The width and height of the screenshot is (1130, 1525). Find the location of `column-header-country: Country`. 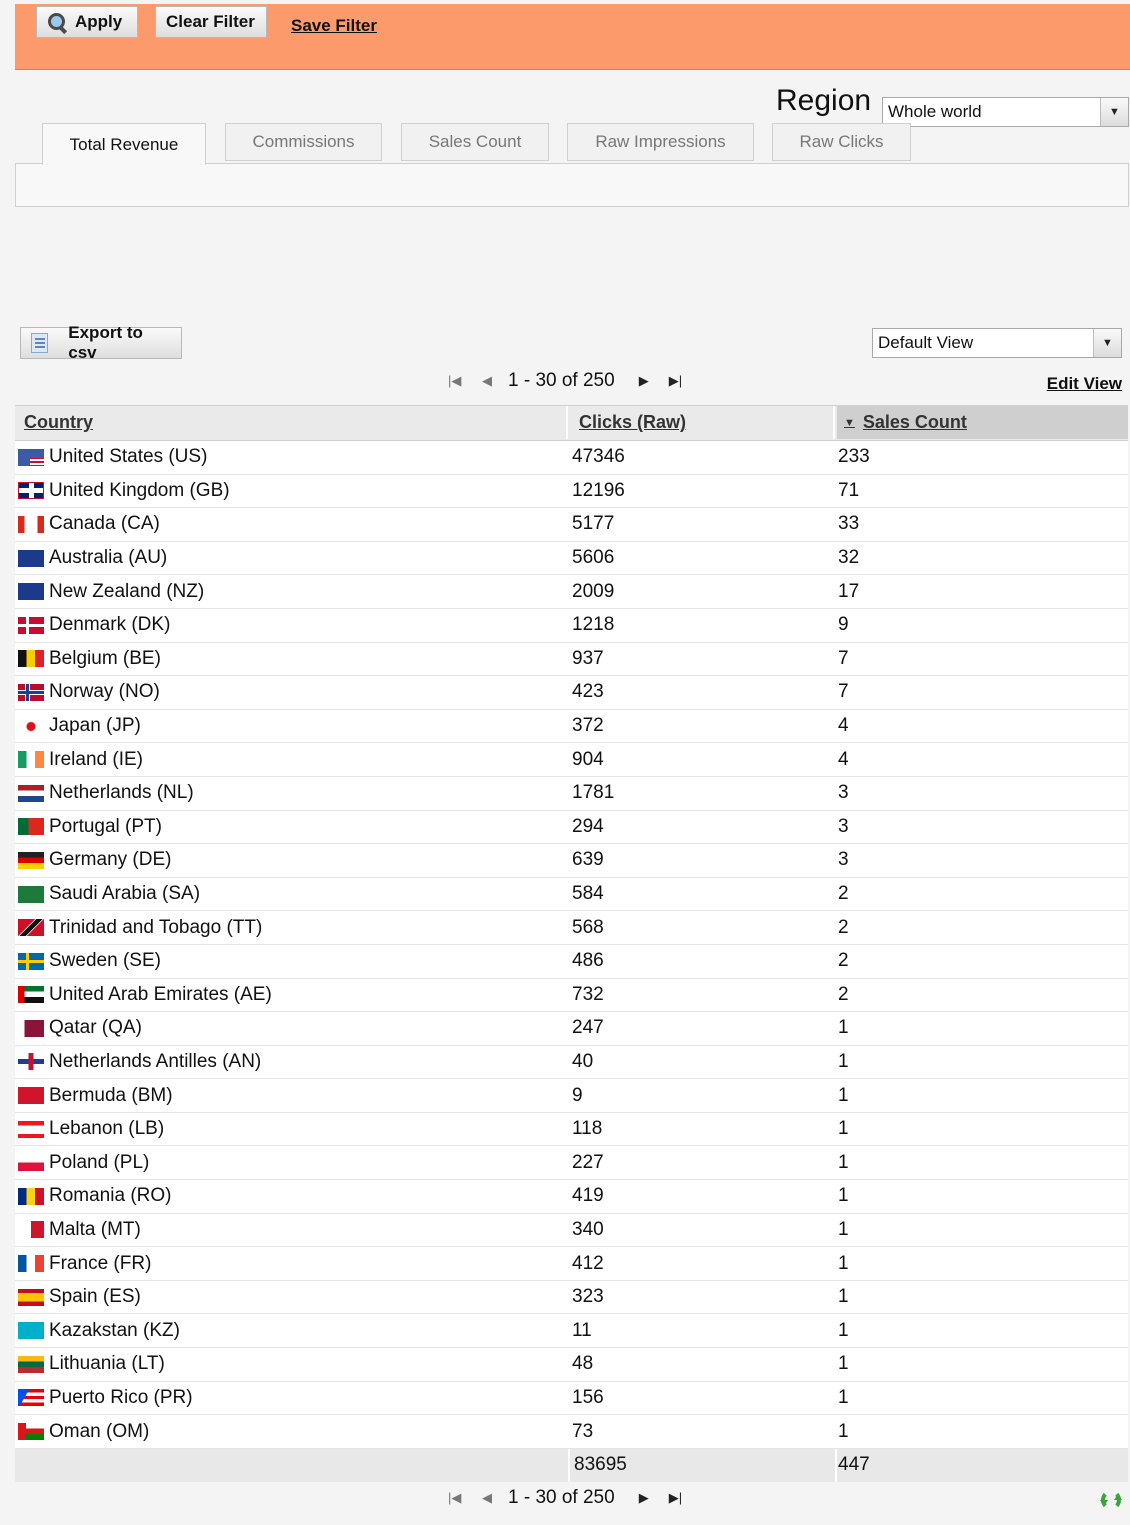

column-header-country: Country is located at coordinates (291, 422).